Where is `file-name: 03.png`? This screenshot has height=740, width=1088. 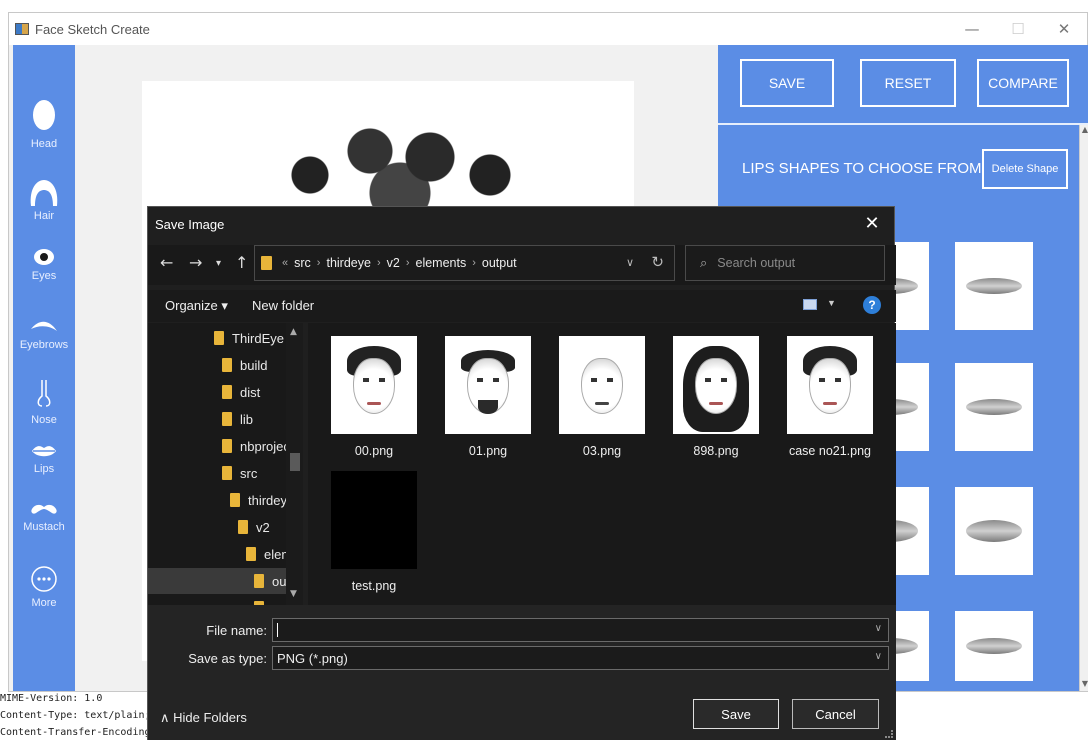 file-name: 03.png is located at coordinates (602, 451).